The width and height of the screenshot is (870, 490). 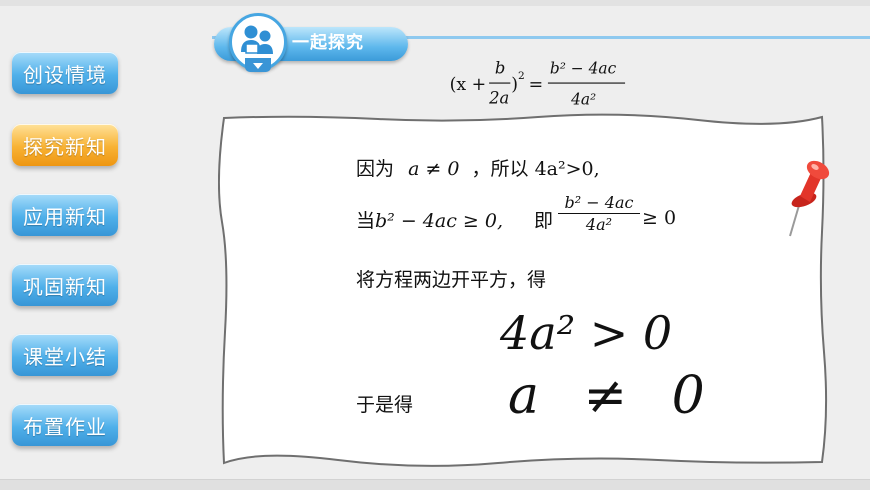 I want to click on line2-math: b² − 4ac ≥ 0,, so click(x=439, y=221).